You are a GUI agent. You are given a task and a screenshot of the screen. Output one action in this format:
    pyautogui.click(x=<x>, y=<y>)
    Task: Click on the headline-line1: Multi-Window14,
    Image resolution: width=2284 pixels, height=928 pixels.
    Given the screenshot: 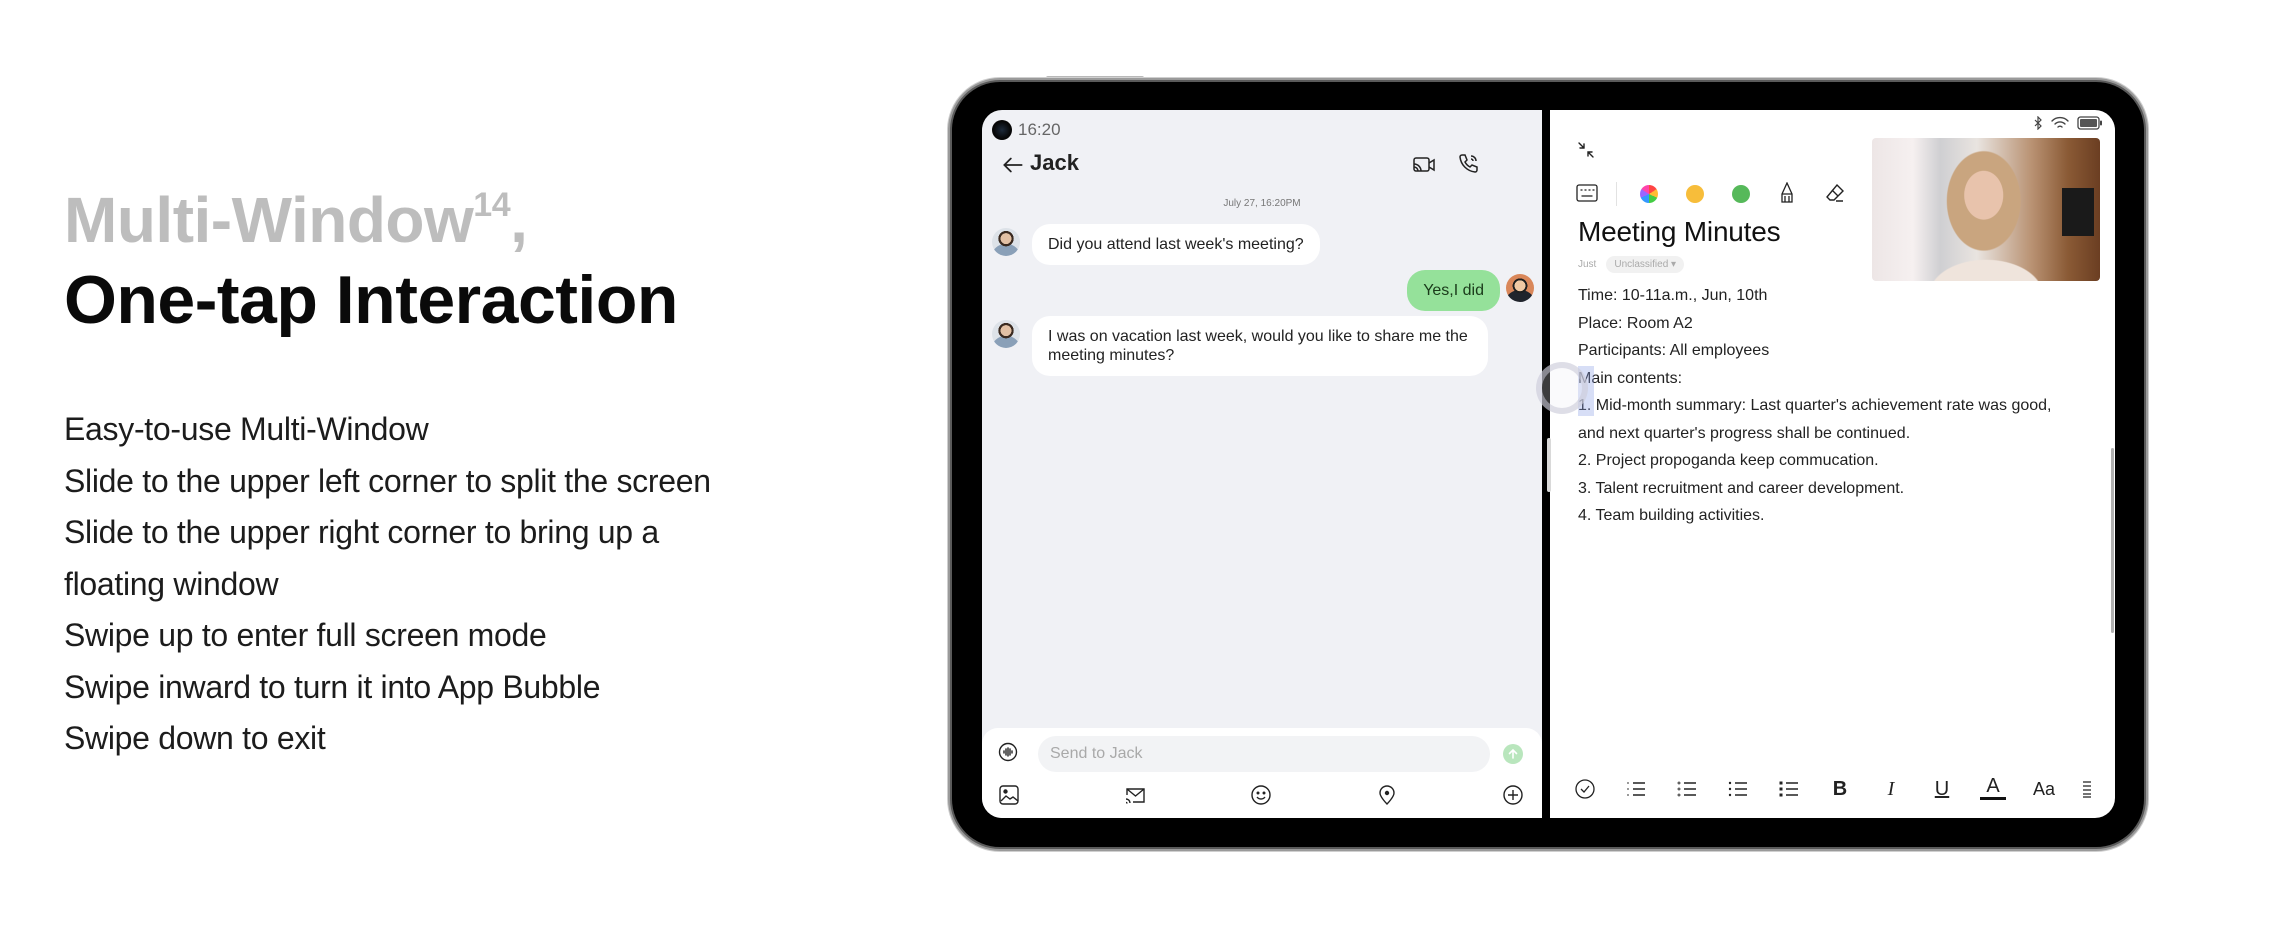 What is the action you would take?
    pyautogui.click(x=371, y=212)
    